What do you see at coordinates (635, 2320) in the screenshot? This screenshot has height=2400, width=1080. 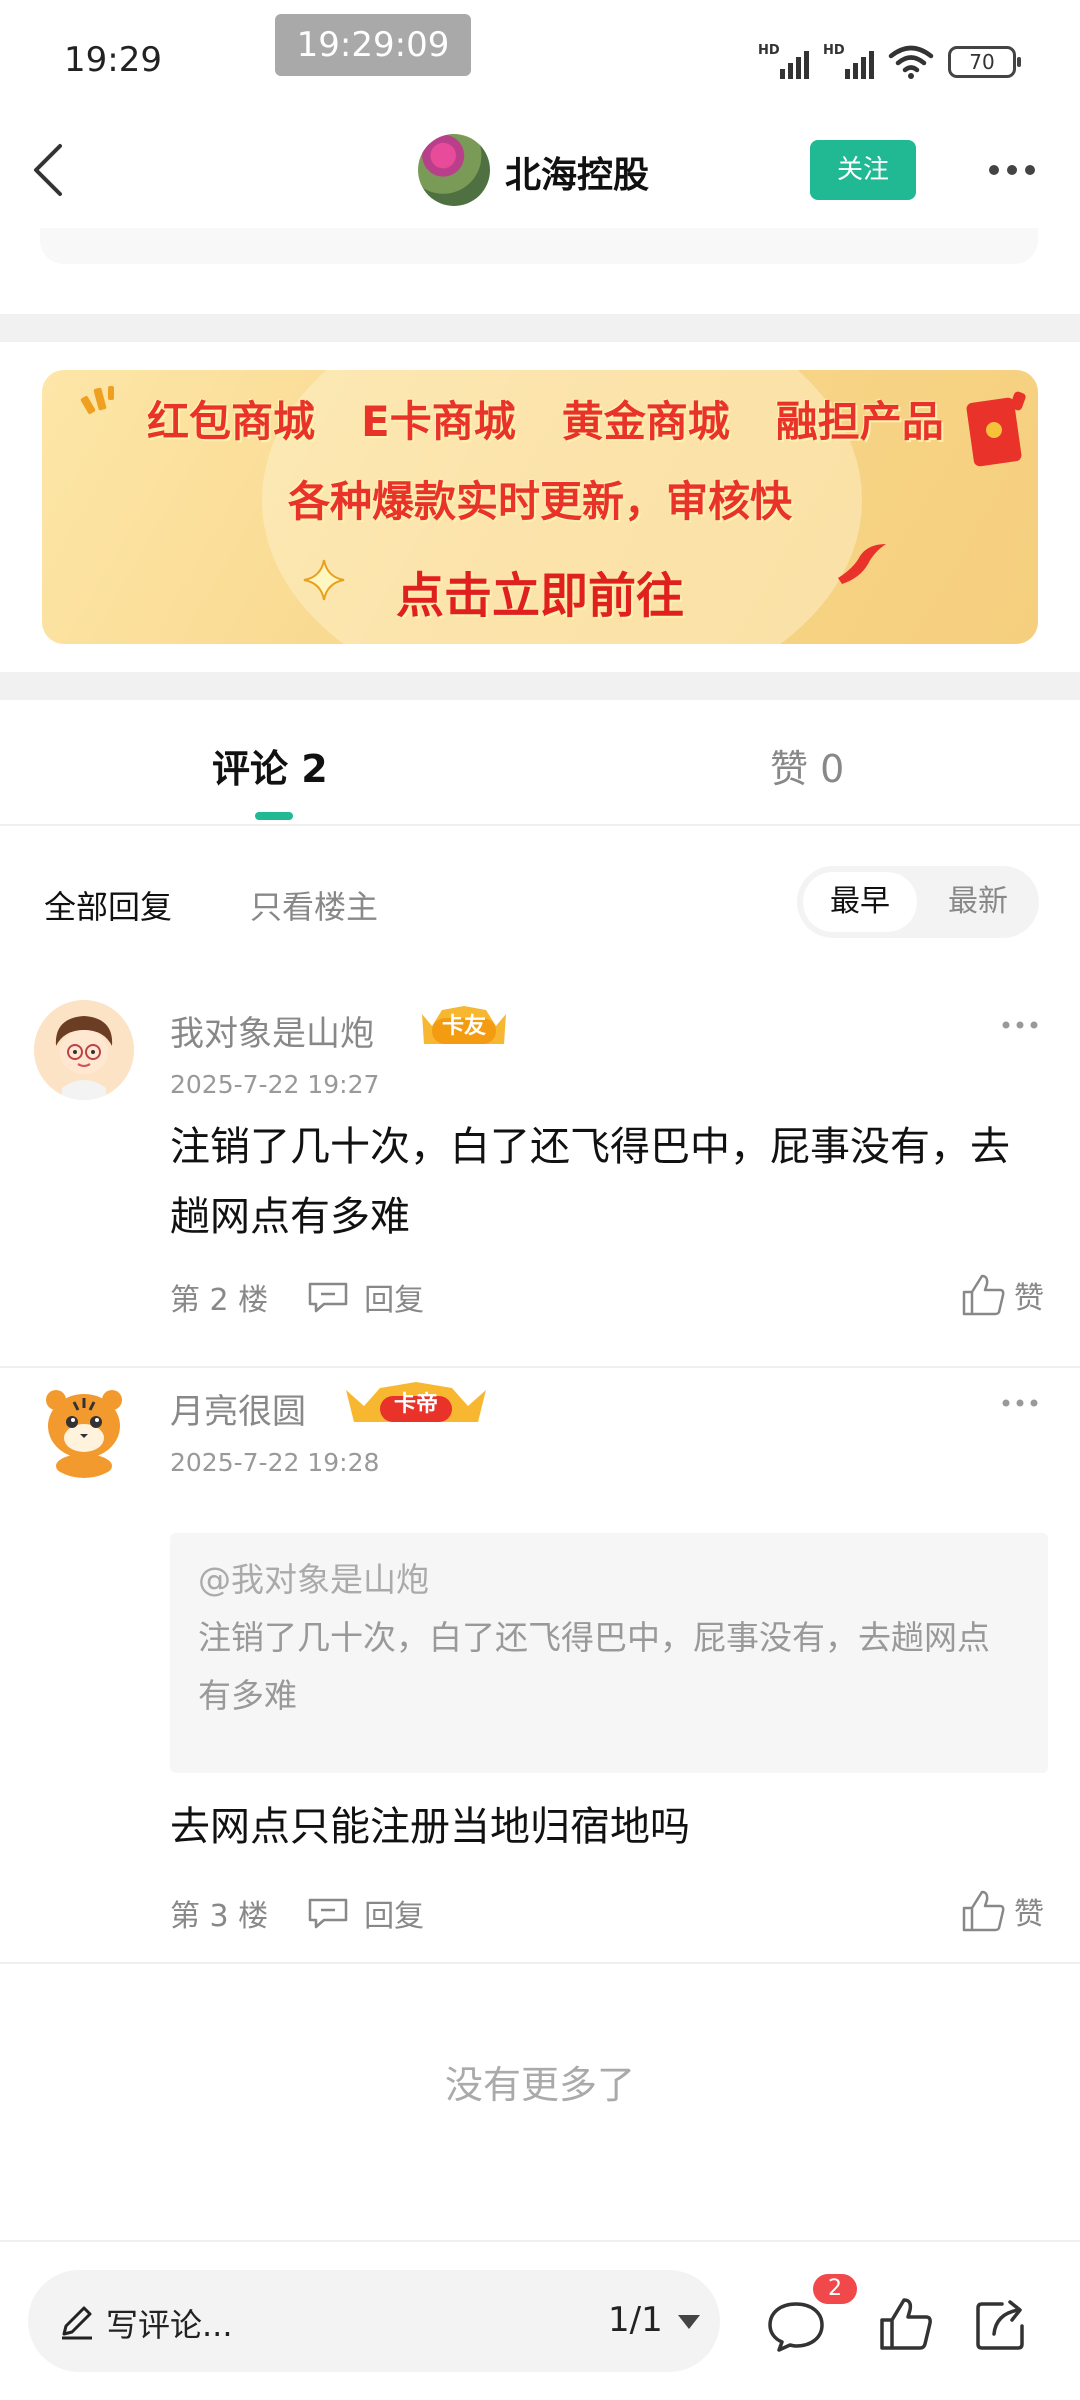 I see `page-indicator: 1/1` at bounding box center [635, 2320].